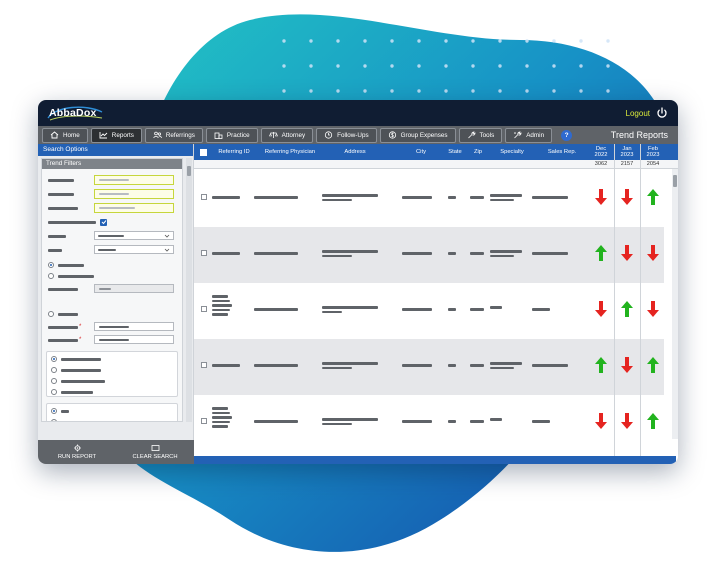 This screenshot has width=720, height=579. I want to click on column-divider, so click(614, 300).